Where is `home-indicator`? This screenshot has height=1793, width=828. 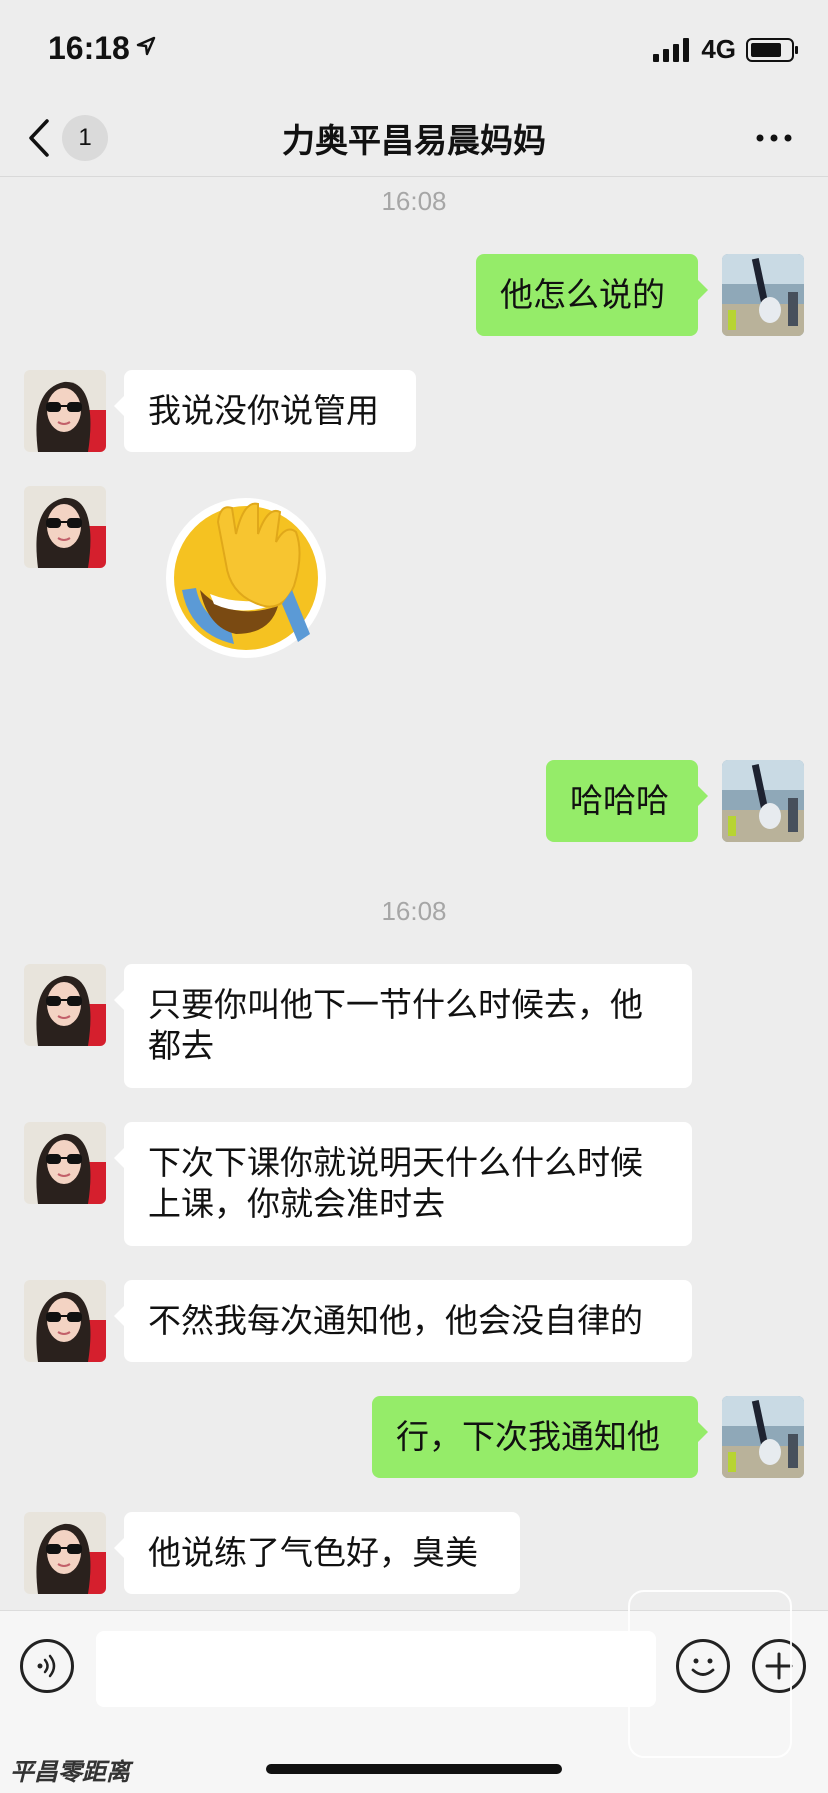 home-indicator is located at coordinates (414, 1769).